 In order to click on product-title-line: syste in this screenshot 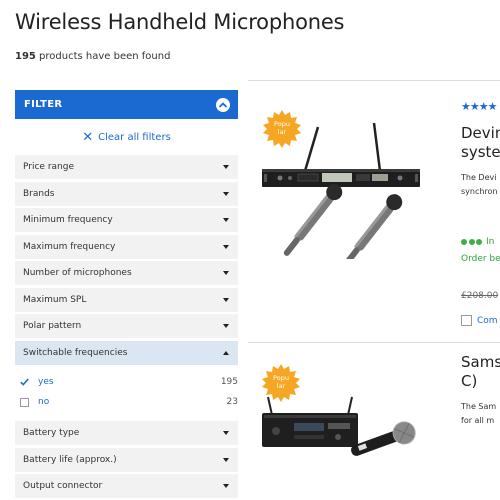, I will do `click(480, 152)`.